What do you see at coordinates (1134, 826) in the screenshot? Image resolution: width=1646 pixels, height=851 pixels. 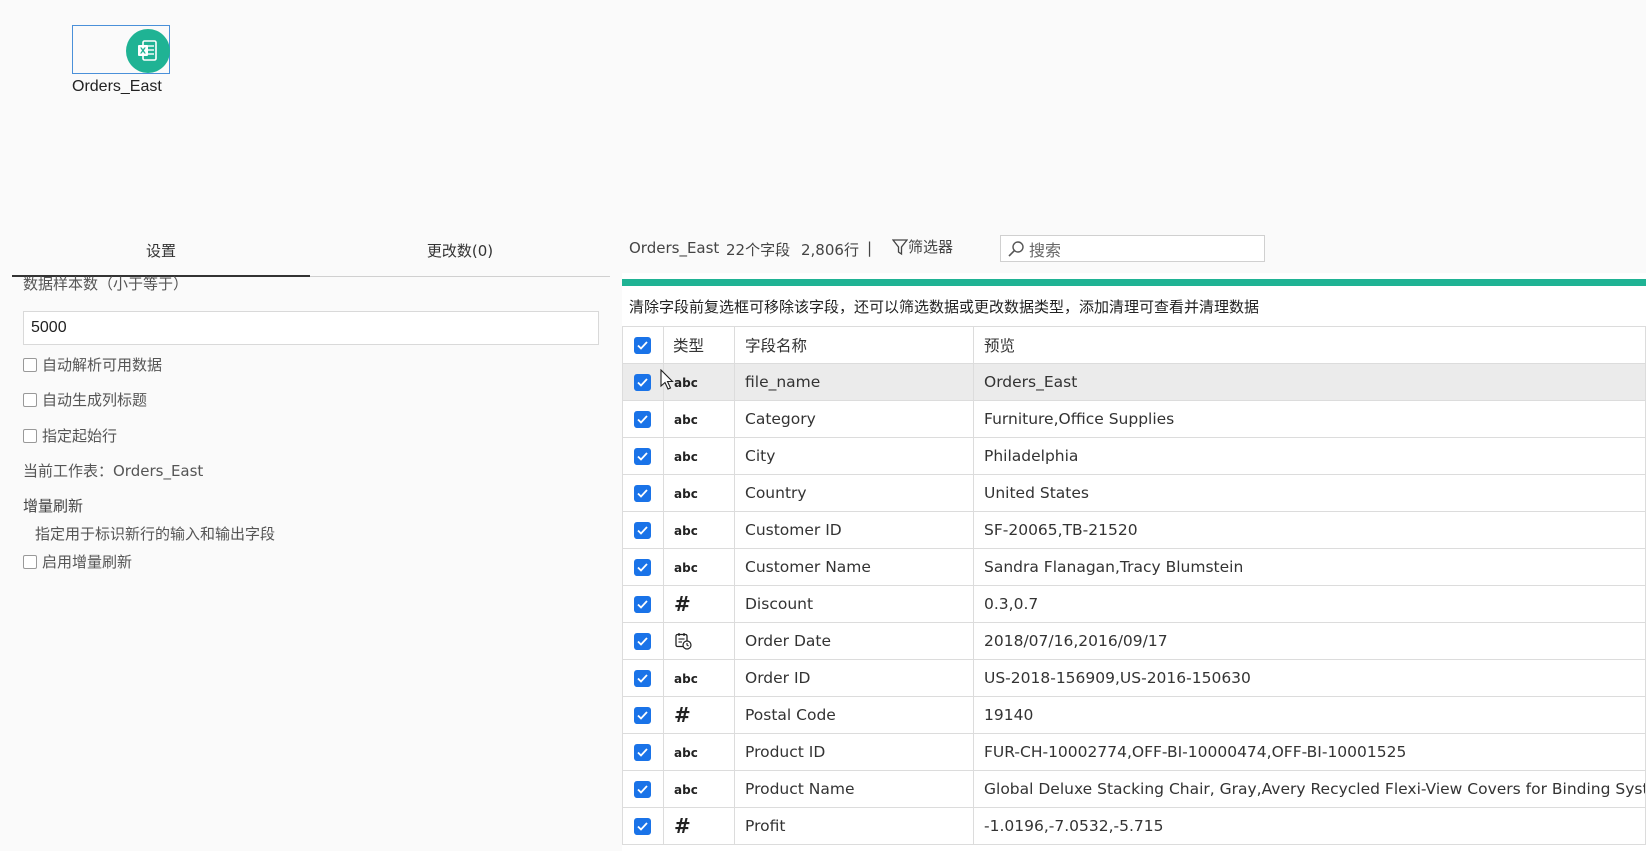 I see `table-row: # Profit -1.0196,-7.0532,-5.715` at bounding box center [1134, 826].